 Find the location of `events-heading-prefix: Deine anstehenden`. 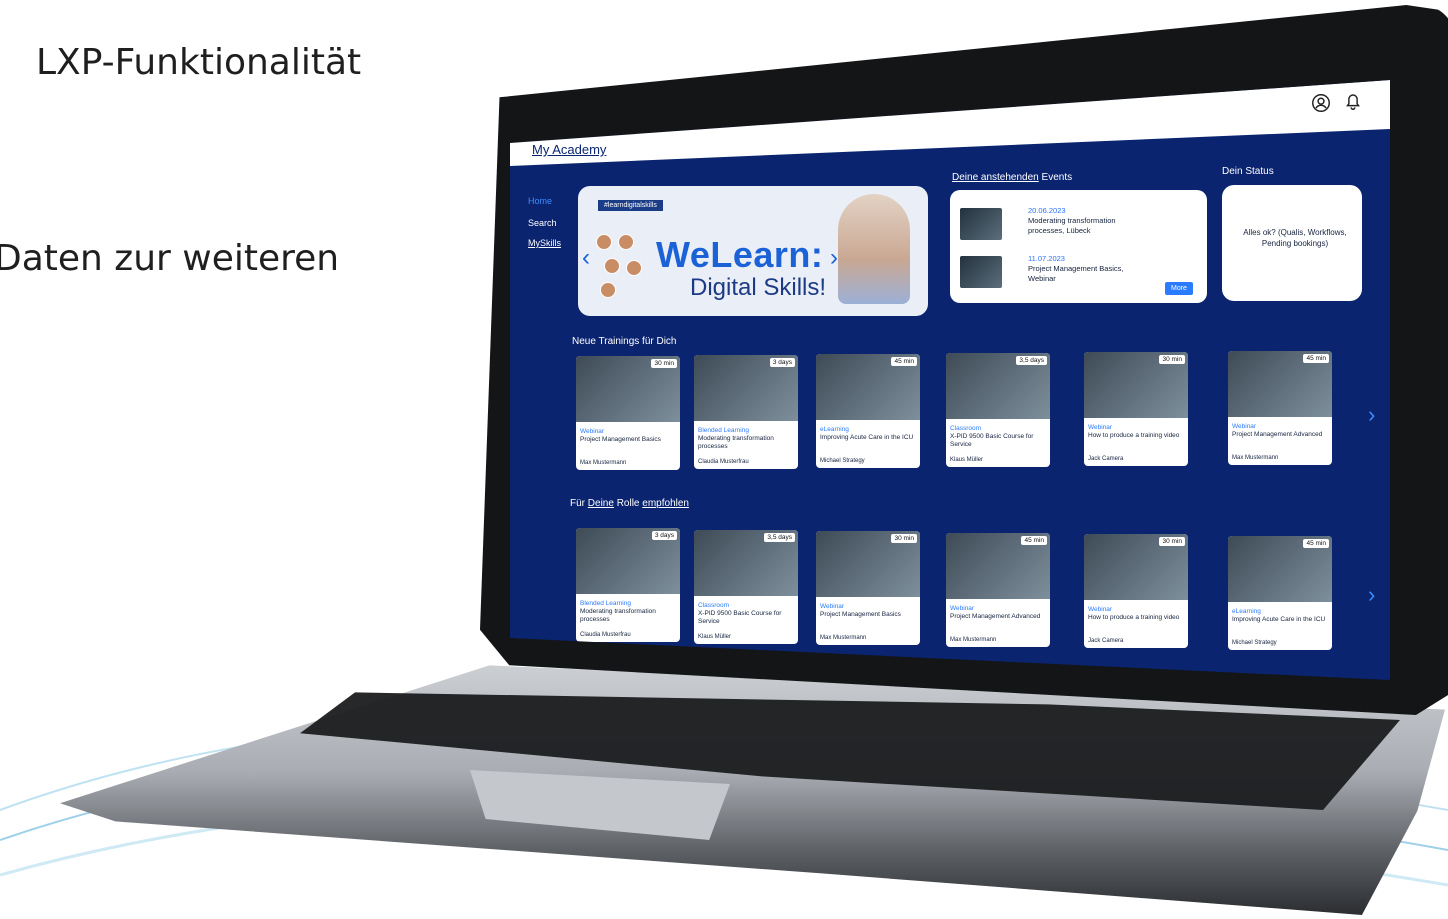

events-heading-prefix: Deine anstehenden is located at coordinates (995, 177).